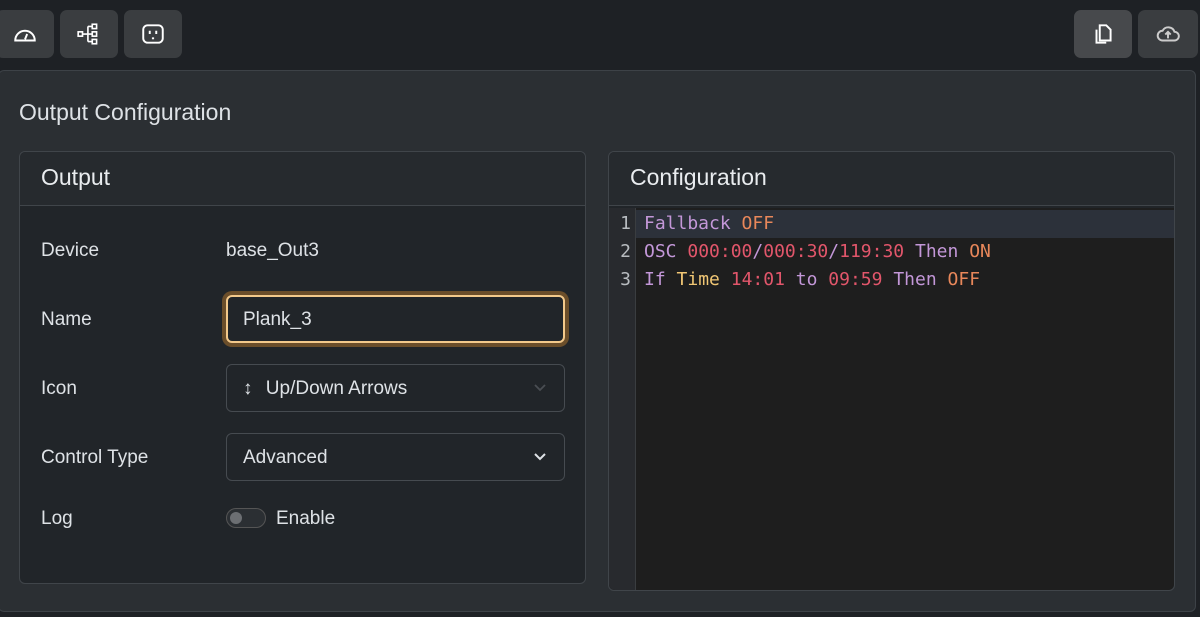 The image size is (1200, 617). What do you see at coordinates (720, 251) in the screenshot?
I see `code-token: 000:00` at bounding box center [720, 251].